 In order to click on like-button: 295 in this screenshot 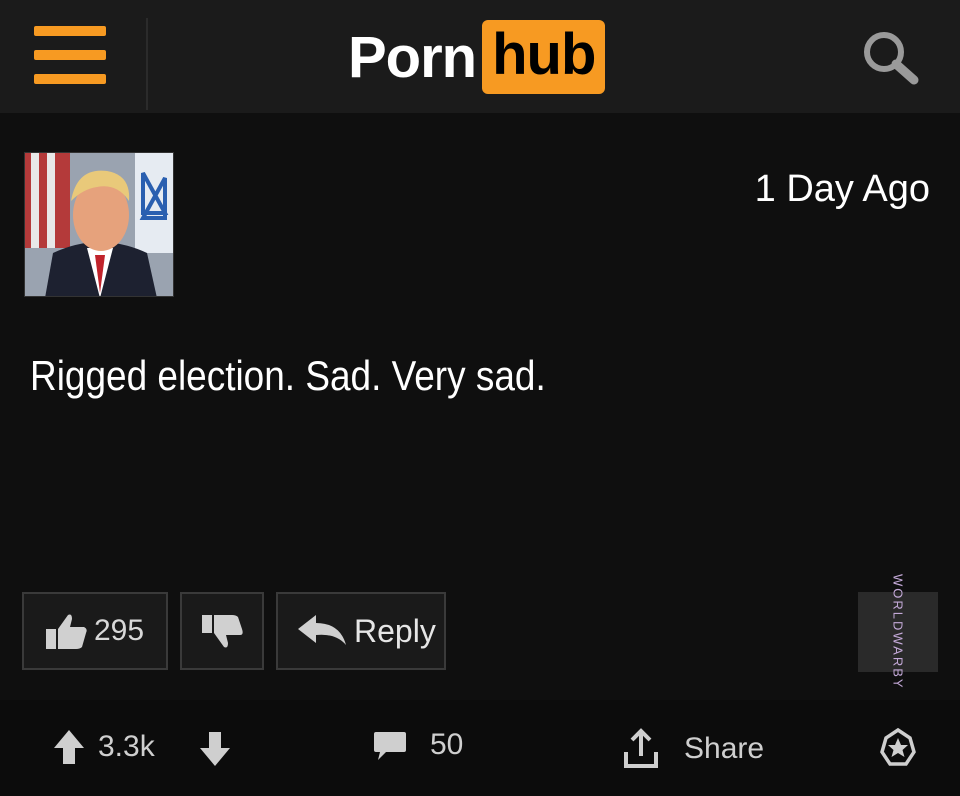, I will do `click(95, 631)`.